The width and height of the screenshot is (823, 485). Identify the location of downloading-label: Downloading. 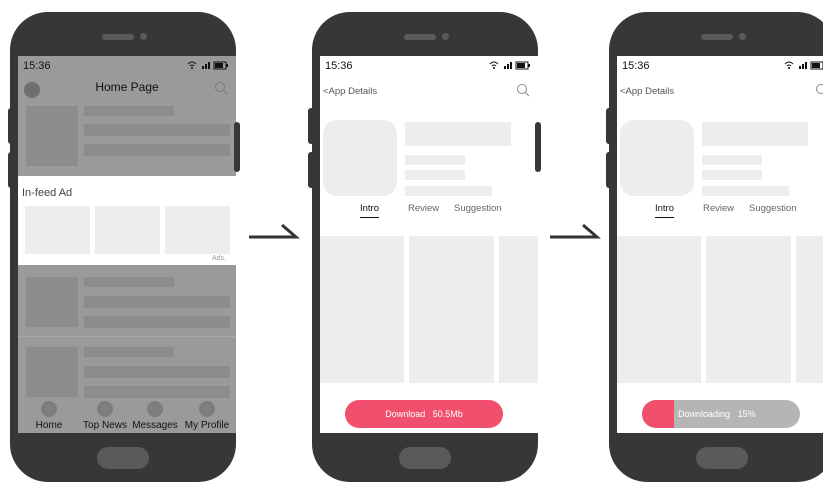
(704, 414).